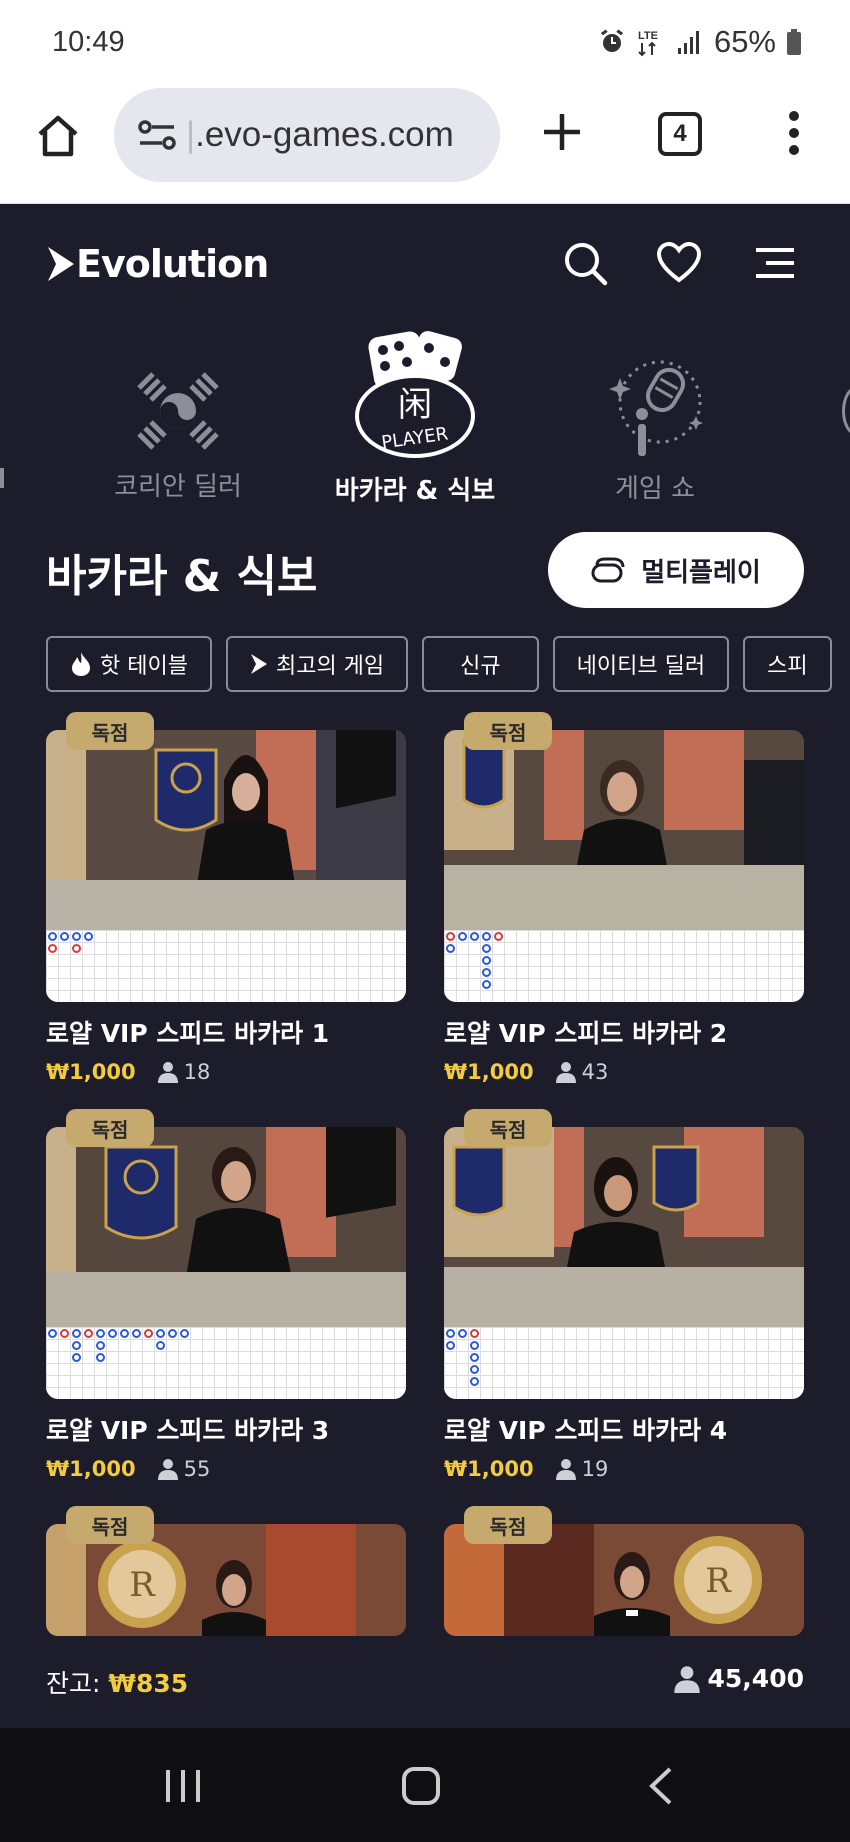 The width and height of the screenshot is (850, 1842). Describe the element at coordinates (846, 411) in the screenshot. I see `next-category-edge` at that location.